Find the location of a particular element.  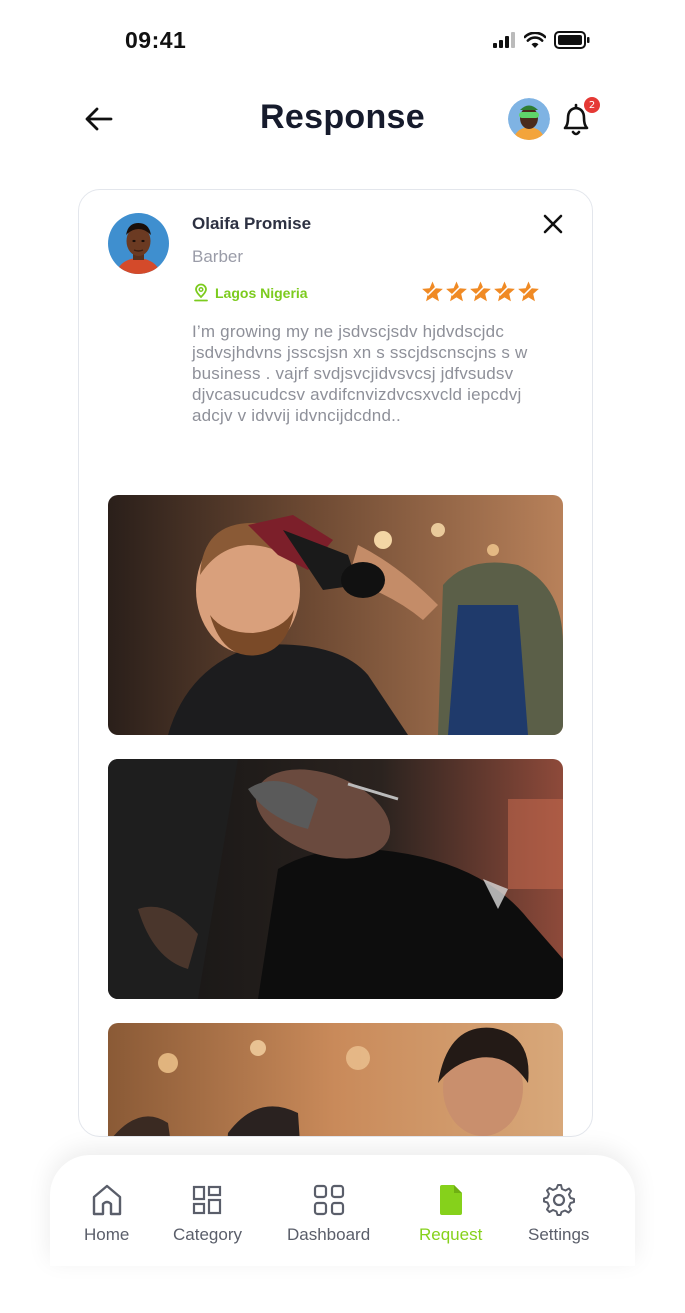

location-text: Lagos Nigeria is located at coordinates (261, 292).